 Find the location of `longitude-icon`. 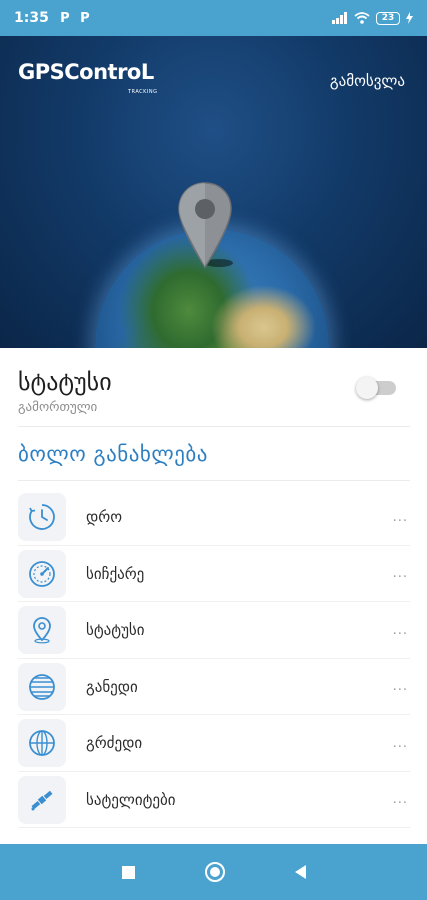

longitude-icon is located at coordinates (42, 743).